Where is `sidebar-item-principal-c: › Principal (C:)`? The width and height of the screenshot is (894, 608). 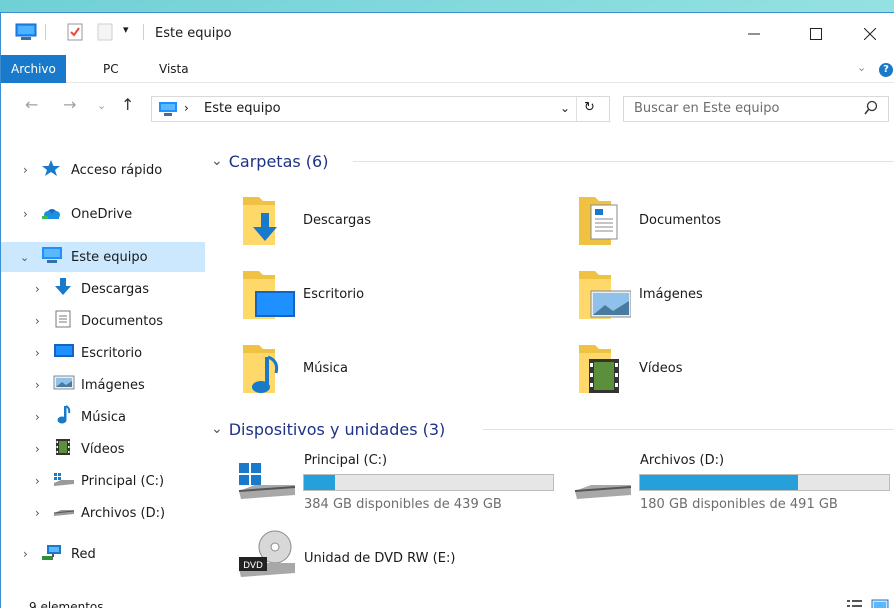
sidebar-item-principal-c: › Principal (C:) is located at coordinates (103, 481).